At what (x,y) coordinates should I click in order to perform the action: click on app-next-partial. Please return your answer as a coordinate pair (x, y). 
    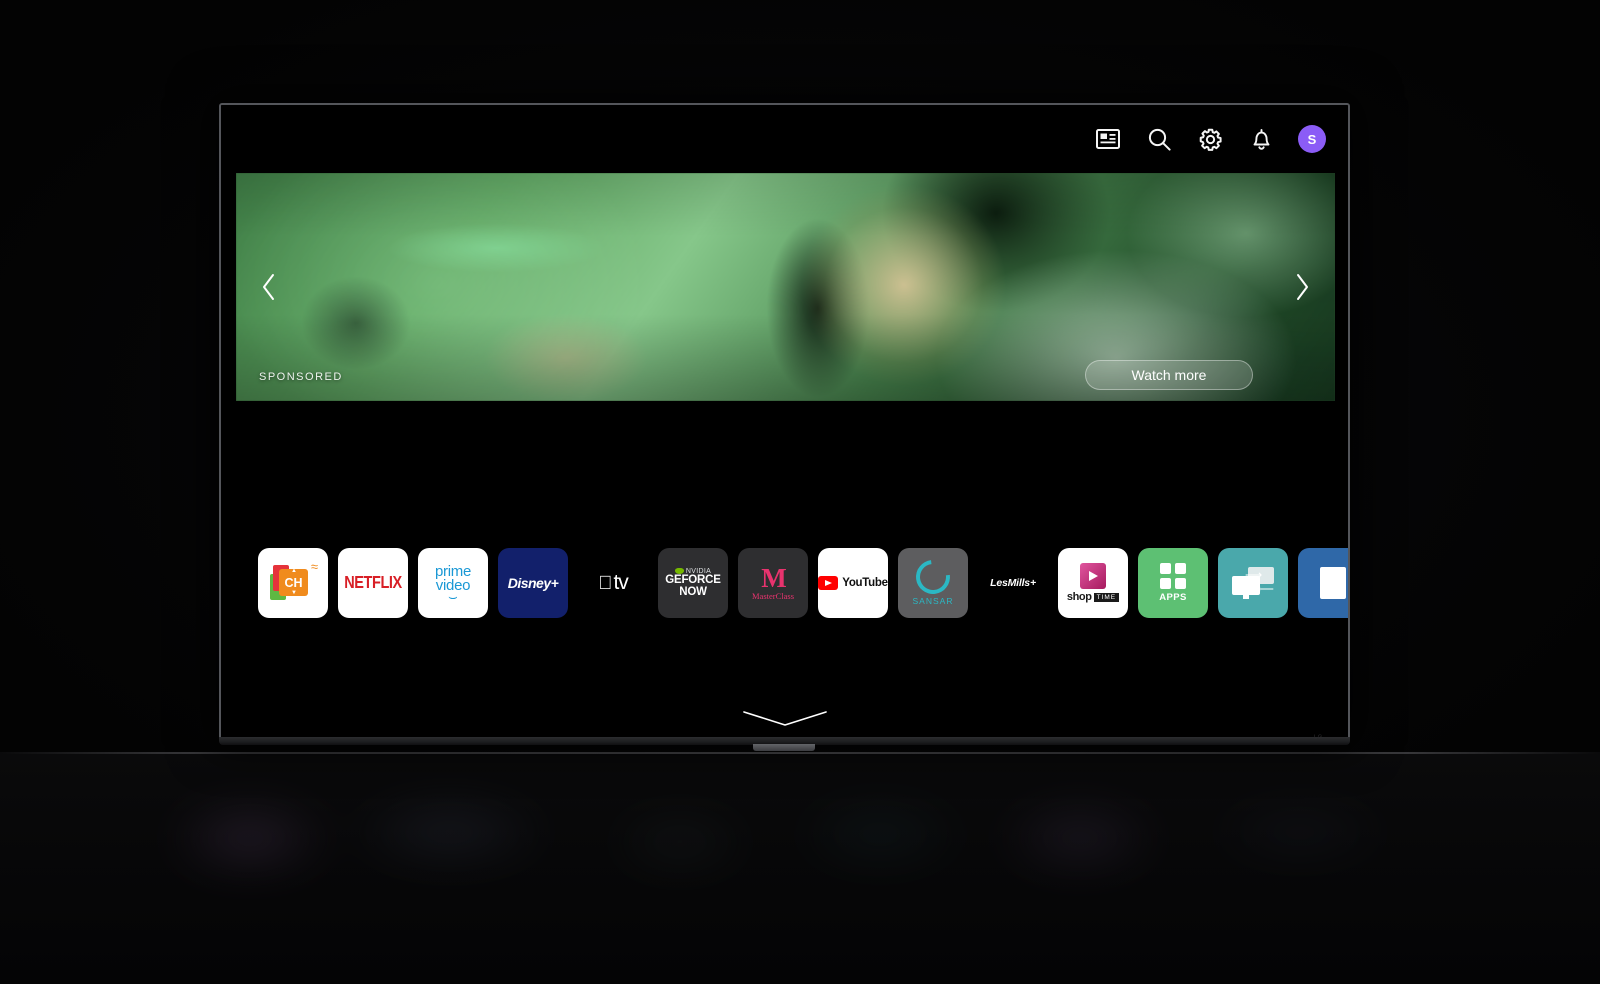
    Looking at the image, I should click on (1323, 583).